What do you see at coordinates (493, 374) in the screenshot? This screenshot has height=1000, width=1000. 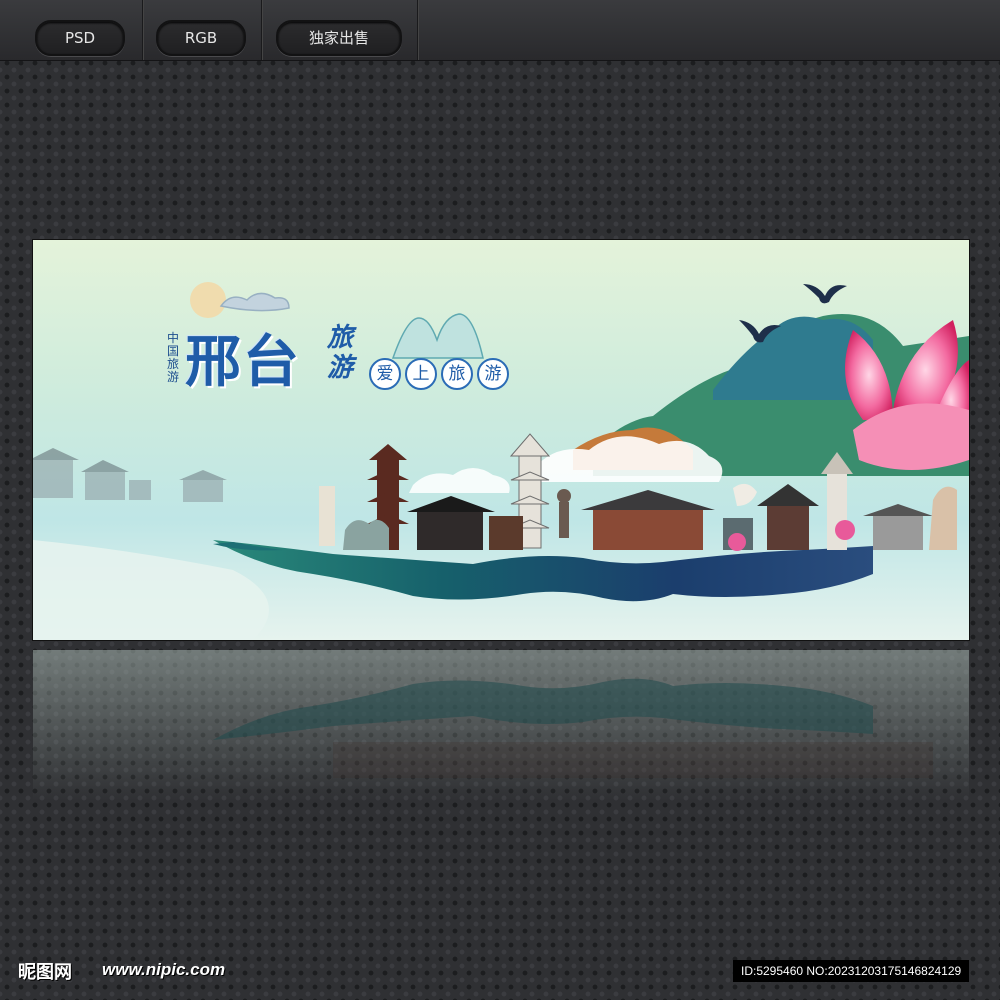 I see `slogan-char: 游` at bounding box center [493, 374].